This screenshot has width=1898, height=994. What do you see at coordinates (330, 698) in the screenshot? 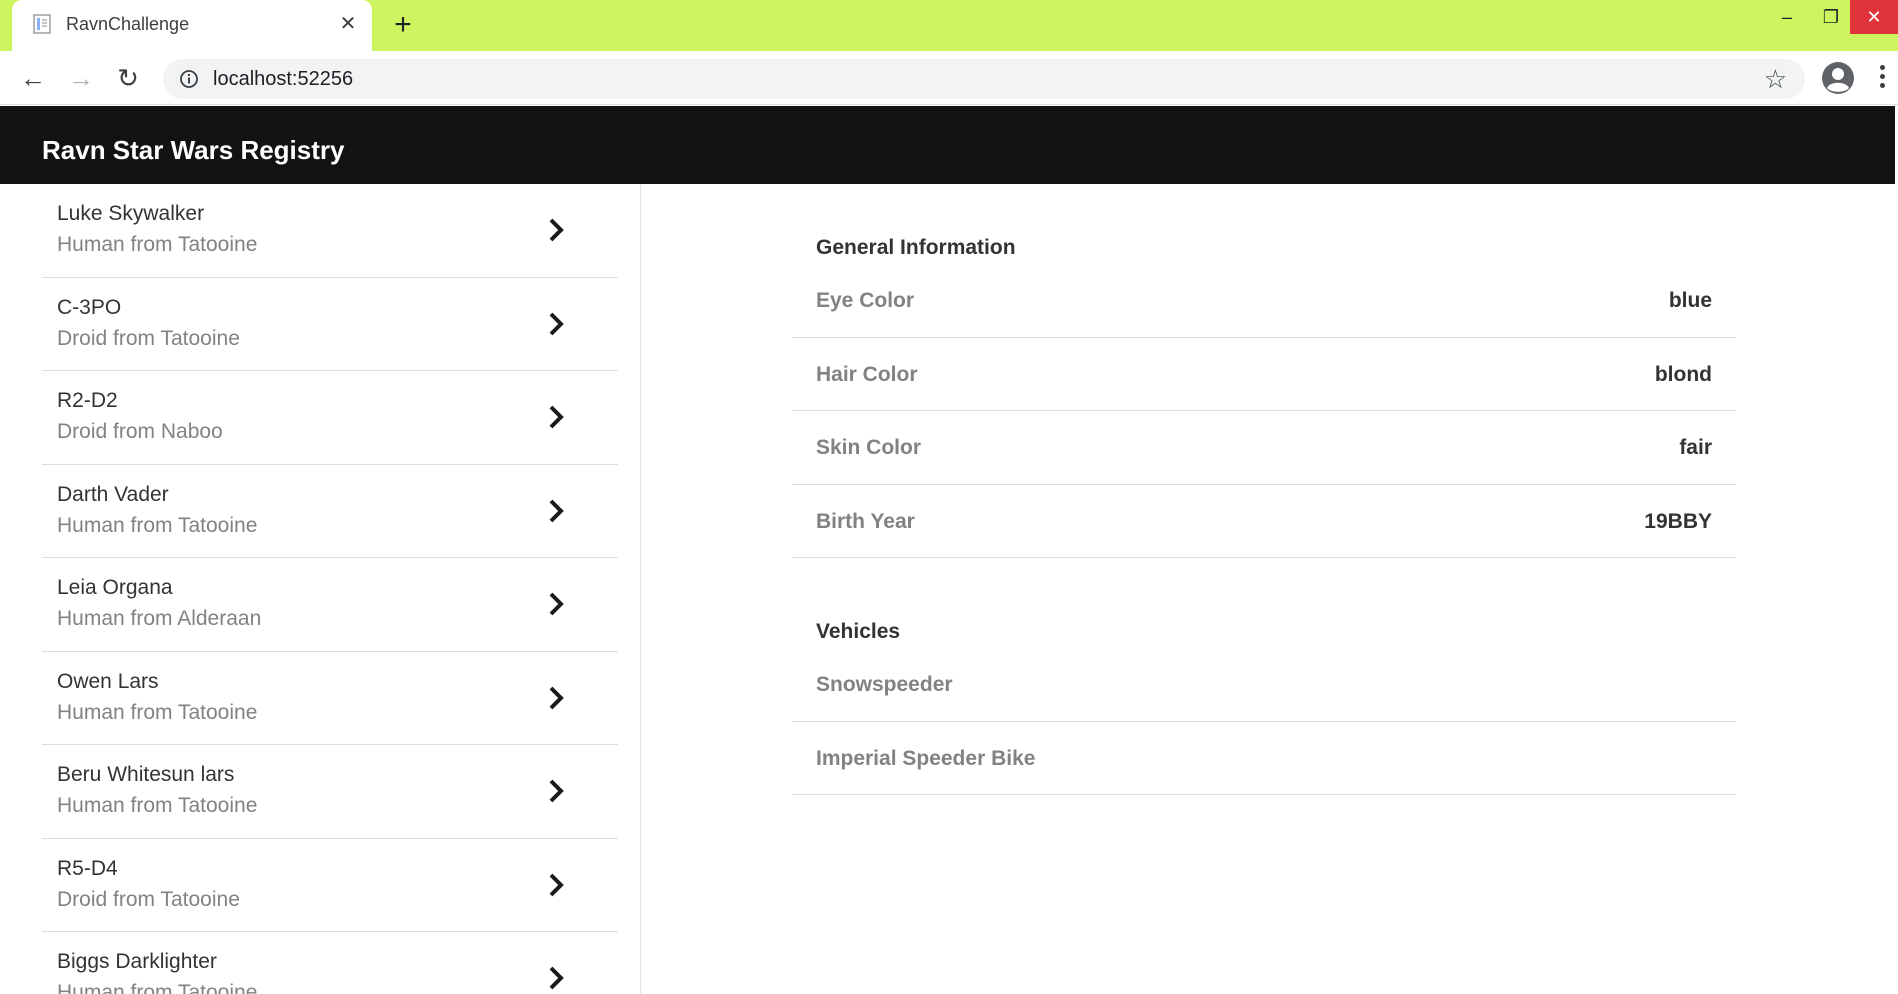
I see `list-item-person: Owen Lars Human from Tatooine` at bounding box center [330, 698].